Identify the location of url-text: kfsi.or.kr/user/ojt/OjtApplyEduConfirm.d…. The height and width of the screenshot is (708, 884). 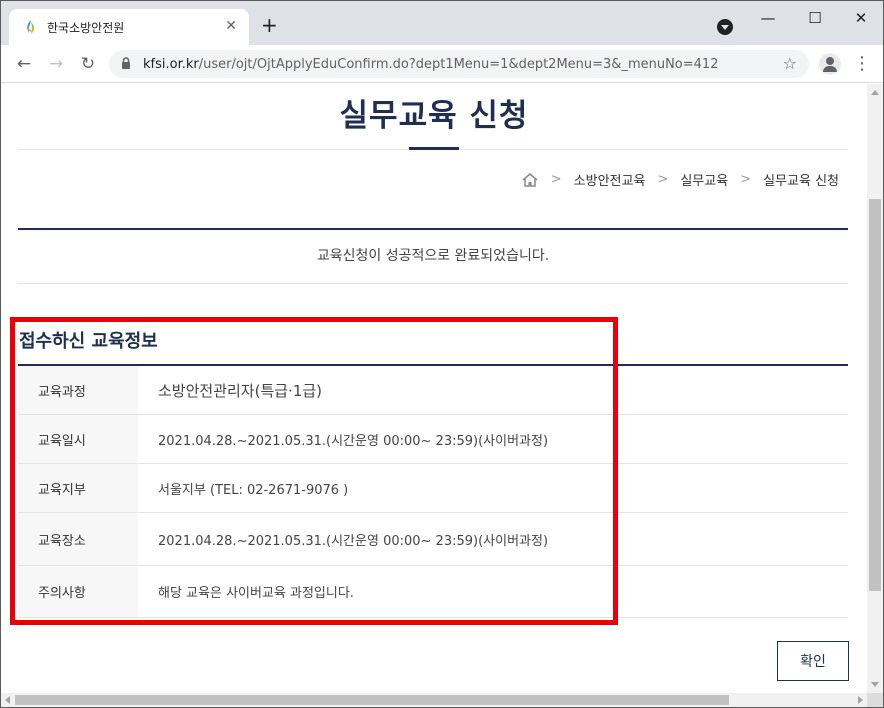
(430, 64).